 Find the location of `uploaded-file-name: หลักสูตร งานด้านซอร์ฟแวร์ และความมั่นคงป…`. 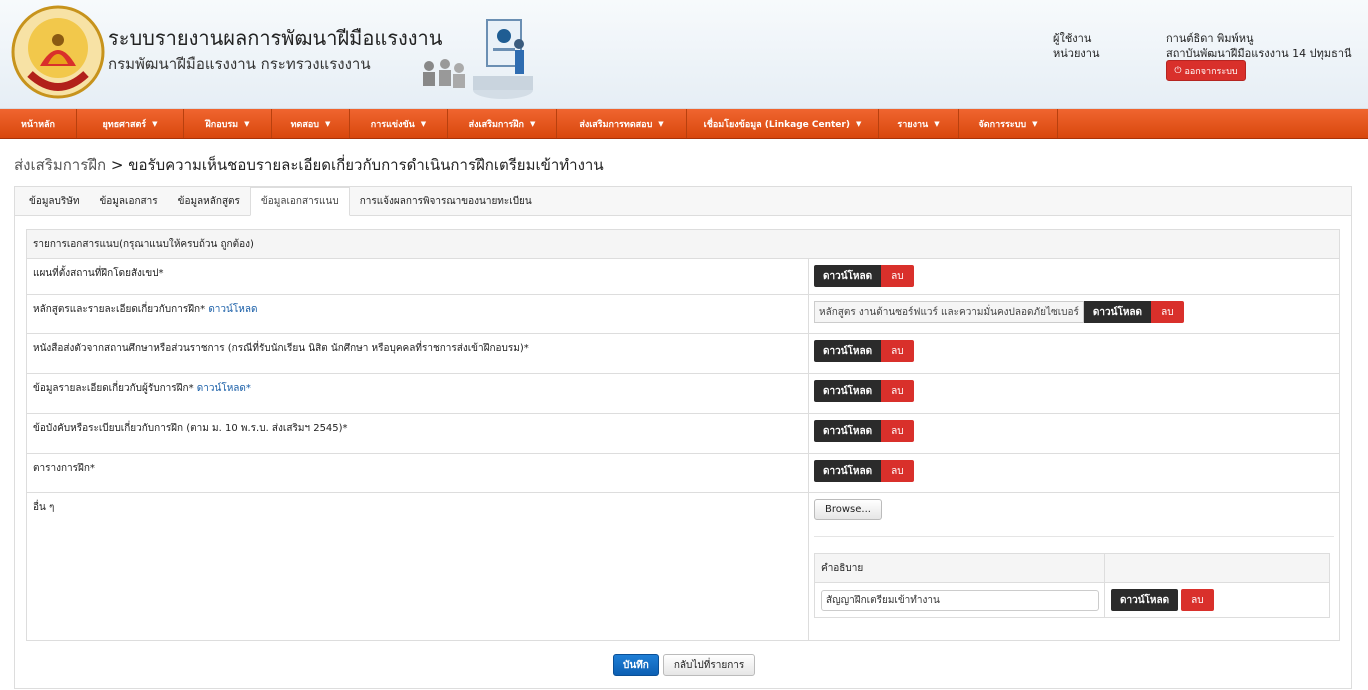

uploaded-file-name: หลักสูตร งานด้านซอร์ฟแวร์ และความมั่นคงป… is located at coordinates (949, 312).